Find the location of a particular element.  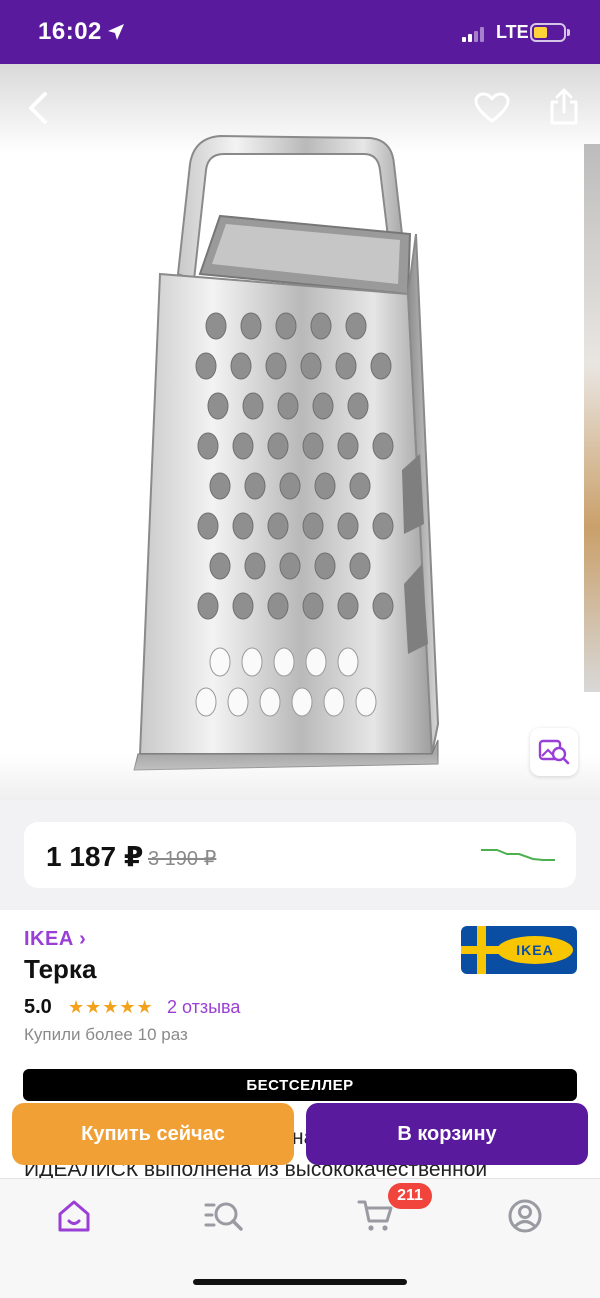

bestseller-badge: БЕСТСЕЛЛЕР is located at coordinates (300, 1085).